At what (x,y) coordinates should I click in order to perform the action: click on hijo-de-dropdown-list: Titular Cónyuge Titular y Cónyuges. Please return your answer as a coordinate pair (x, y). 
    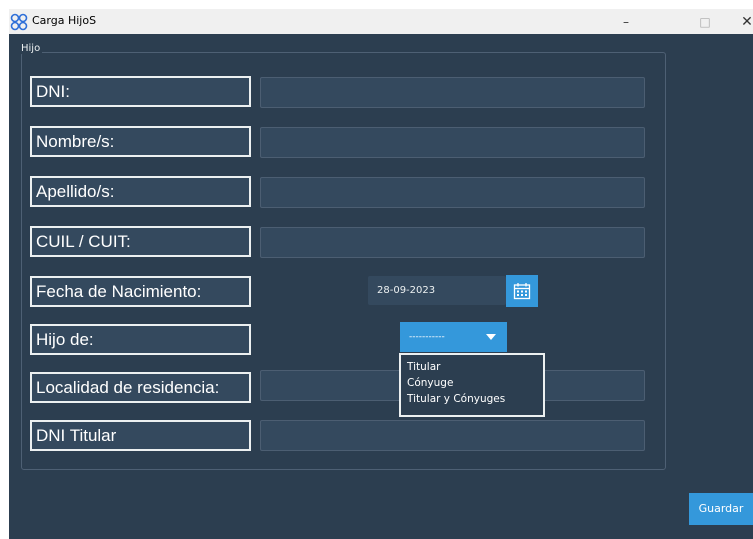
    Looking at the image, I should click on (472, 385).